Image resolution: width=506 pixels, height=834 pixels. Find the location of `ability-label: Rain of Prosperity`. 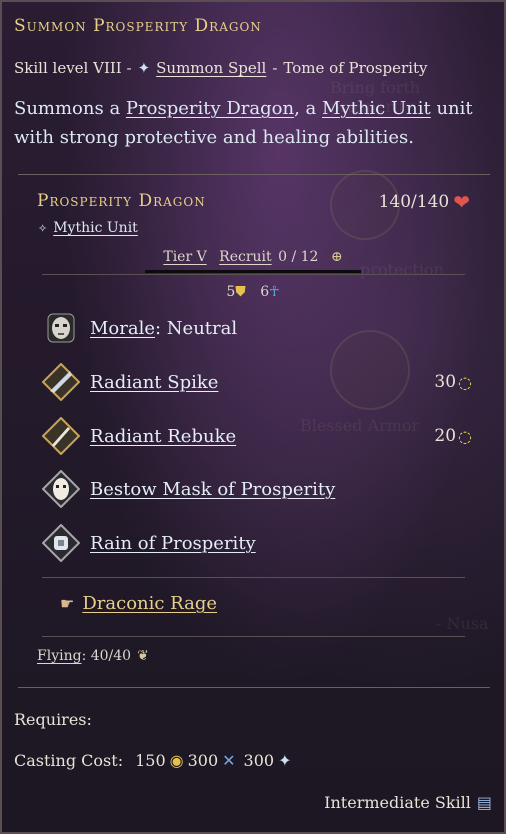

ability-label: Rain of Prosperity is located at coordinates (173, 543).